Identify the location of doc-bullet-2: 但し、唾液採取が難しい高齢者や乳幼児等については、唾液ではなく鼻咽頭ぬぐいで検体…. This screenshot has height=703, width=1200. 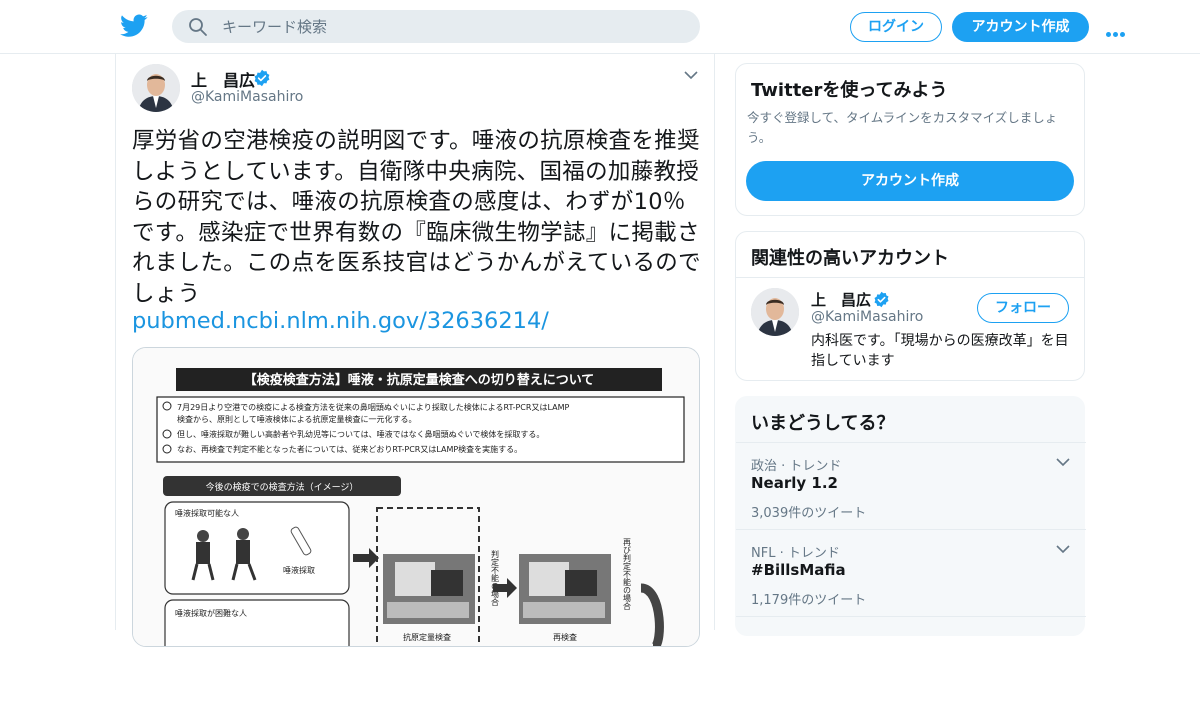
(360, 434).